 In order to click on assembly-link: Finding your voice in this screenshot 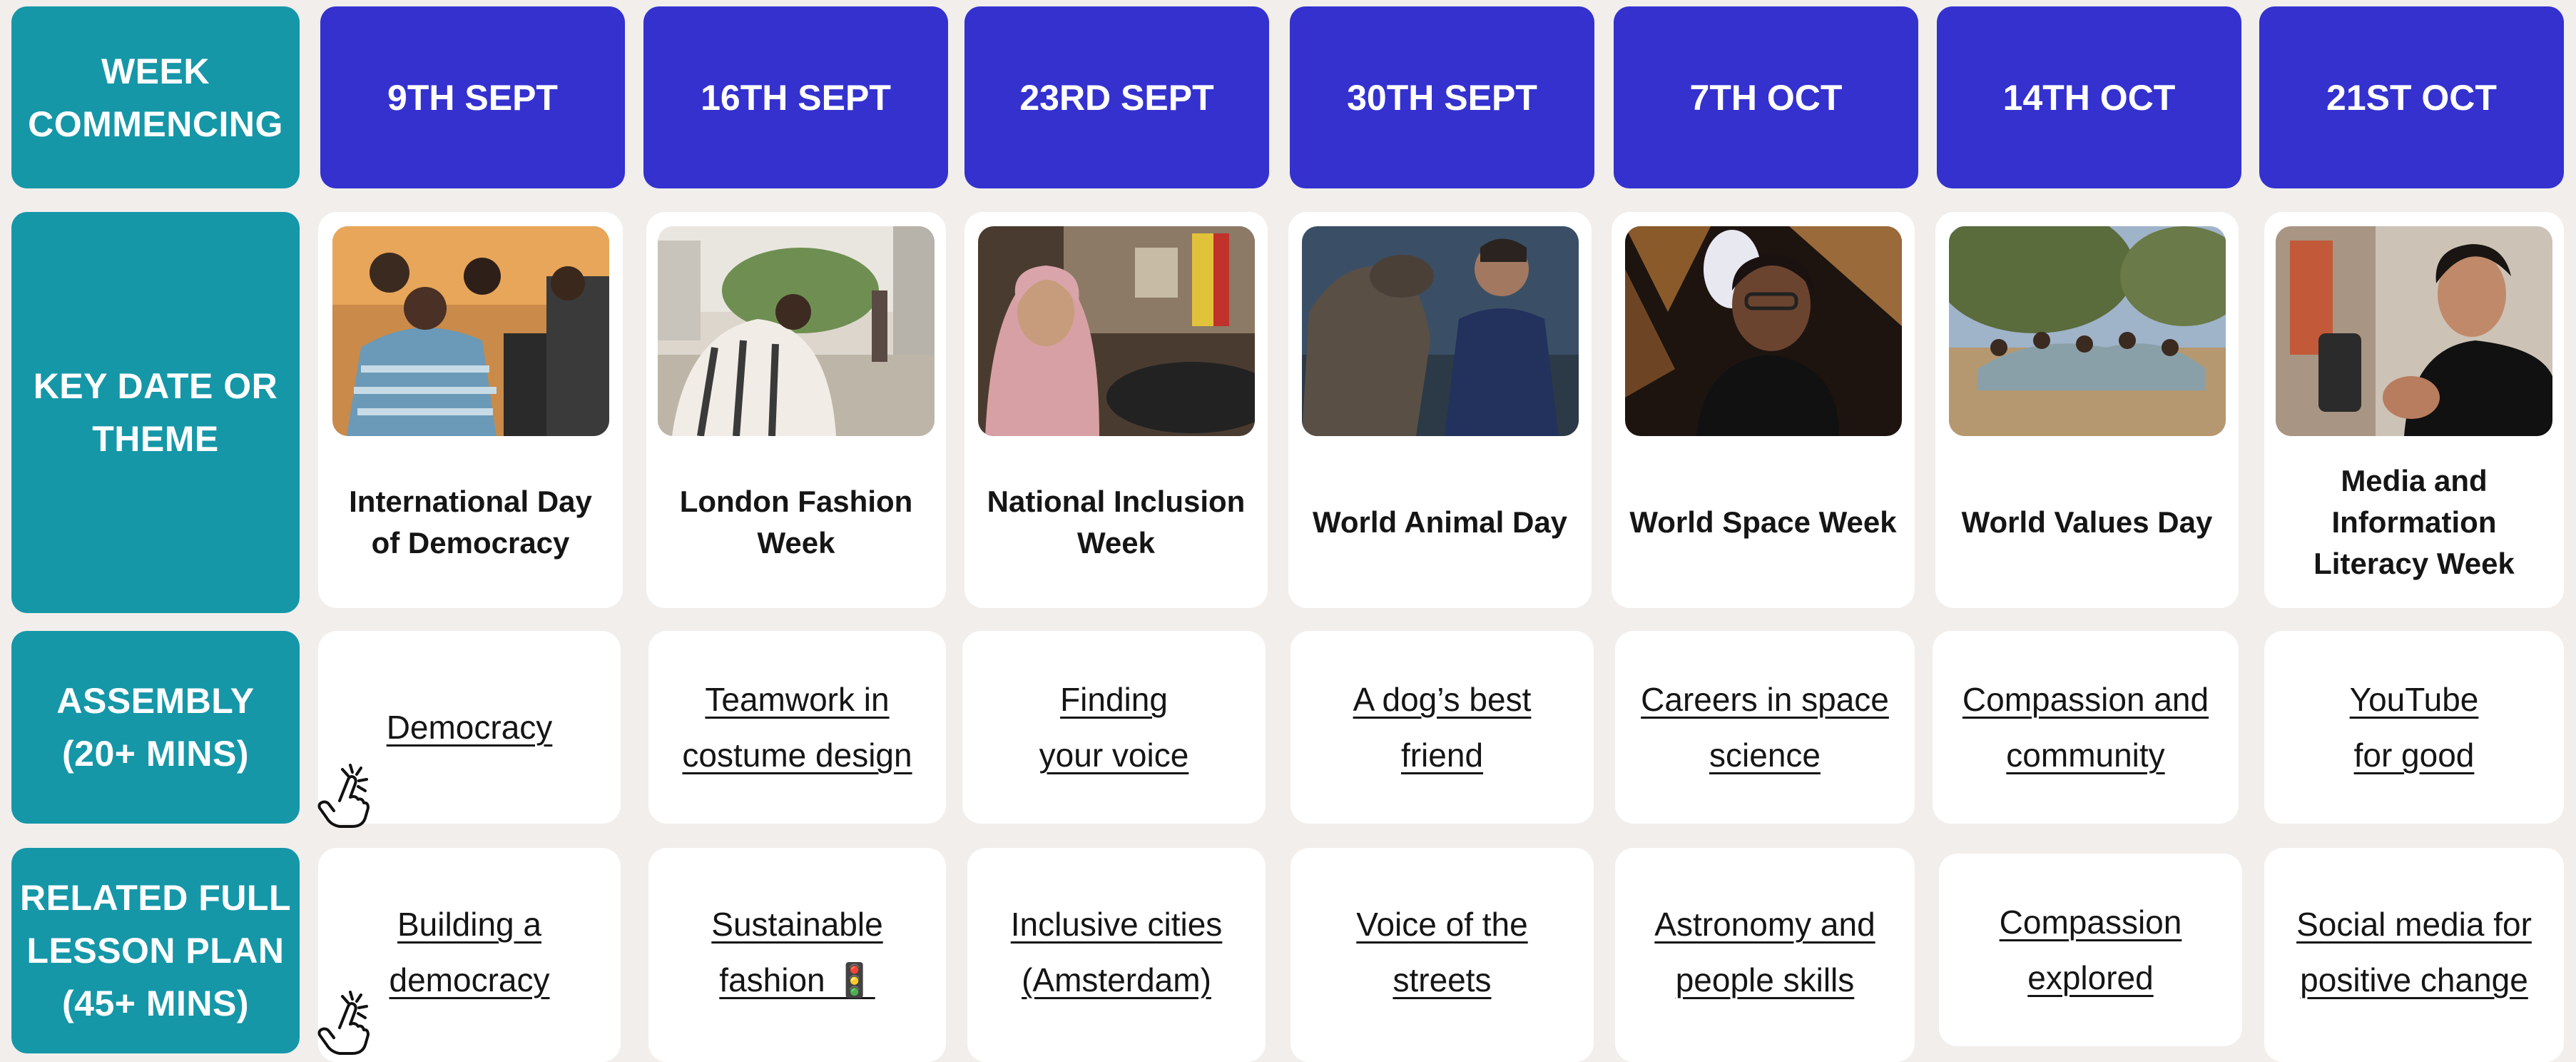, I will do `click(1114, 727)`.